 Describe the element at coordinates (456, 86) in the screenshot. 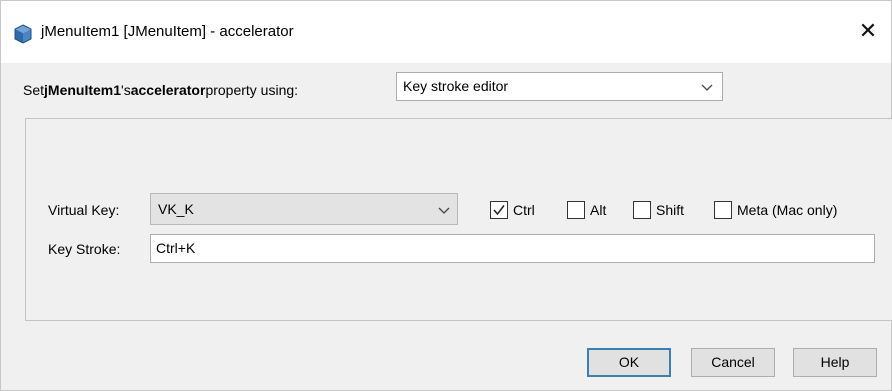

I see `editor-type-value: Key stroke editor` at that location.